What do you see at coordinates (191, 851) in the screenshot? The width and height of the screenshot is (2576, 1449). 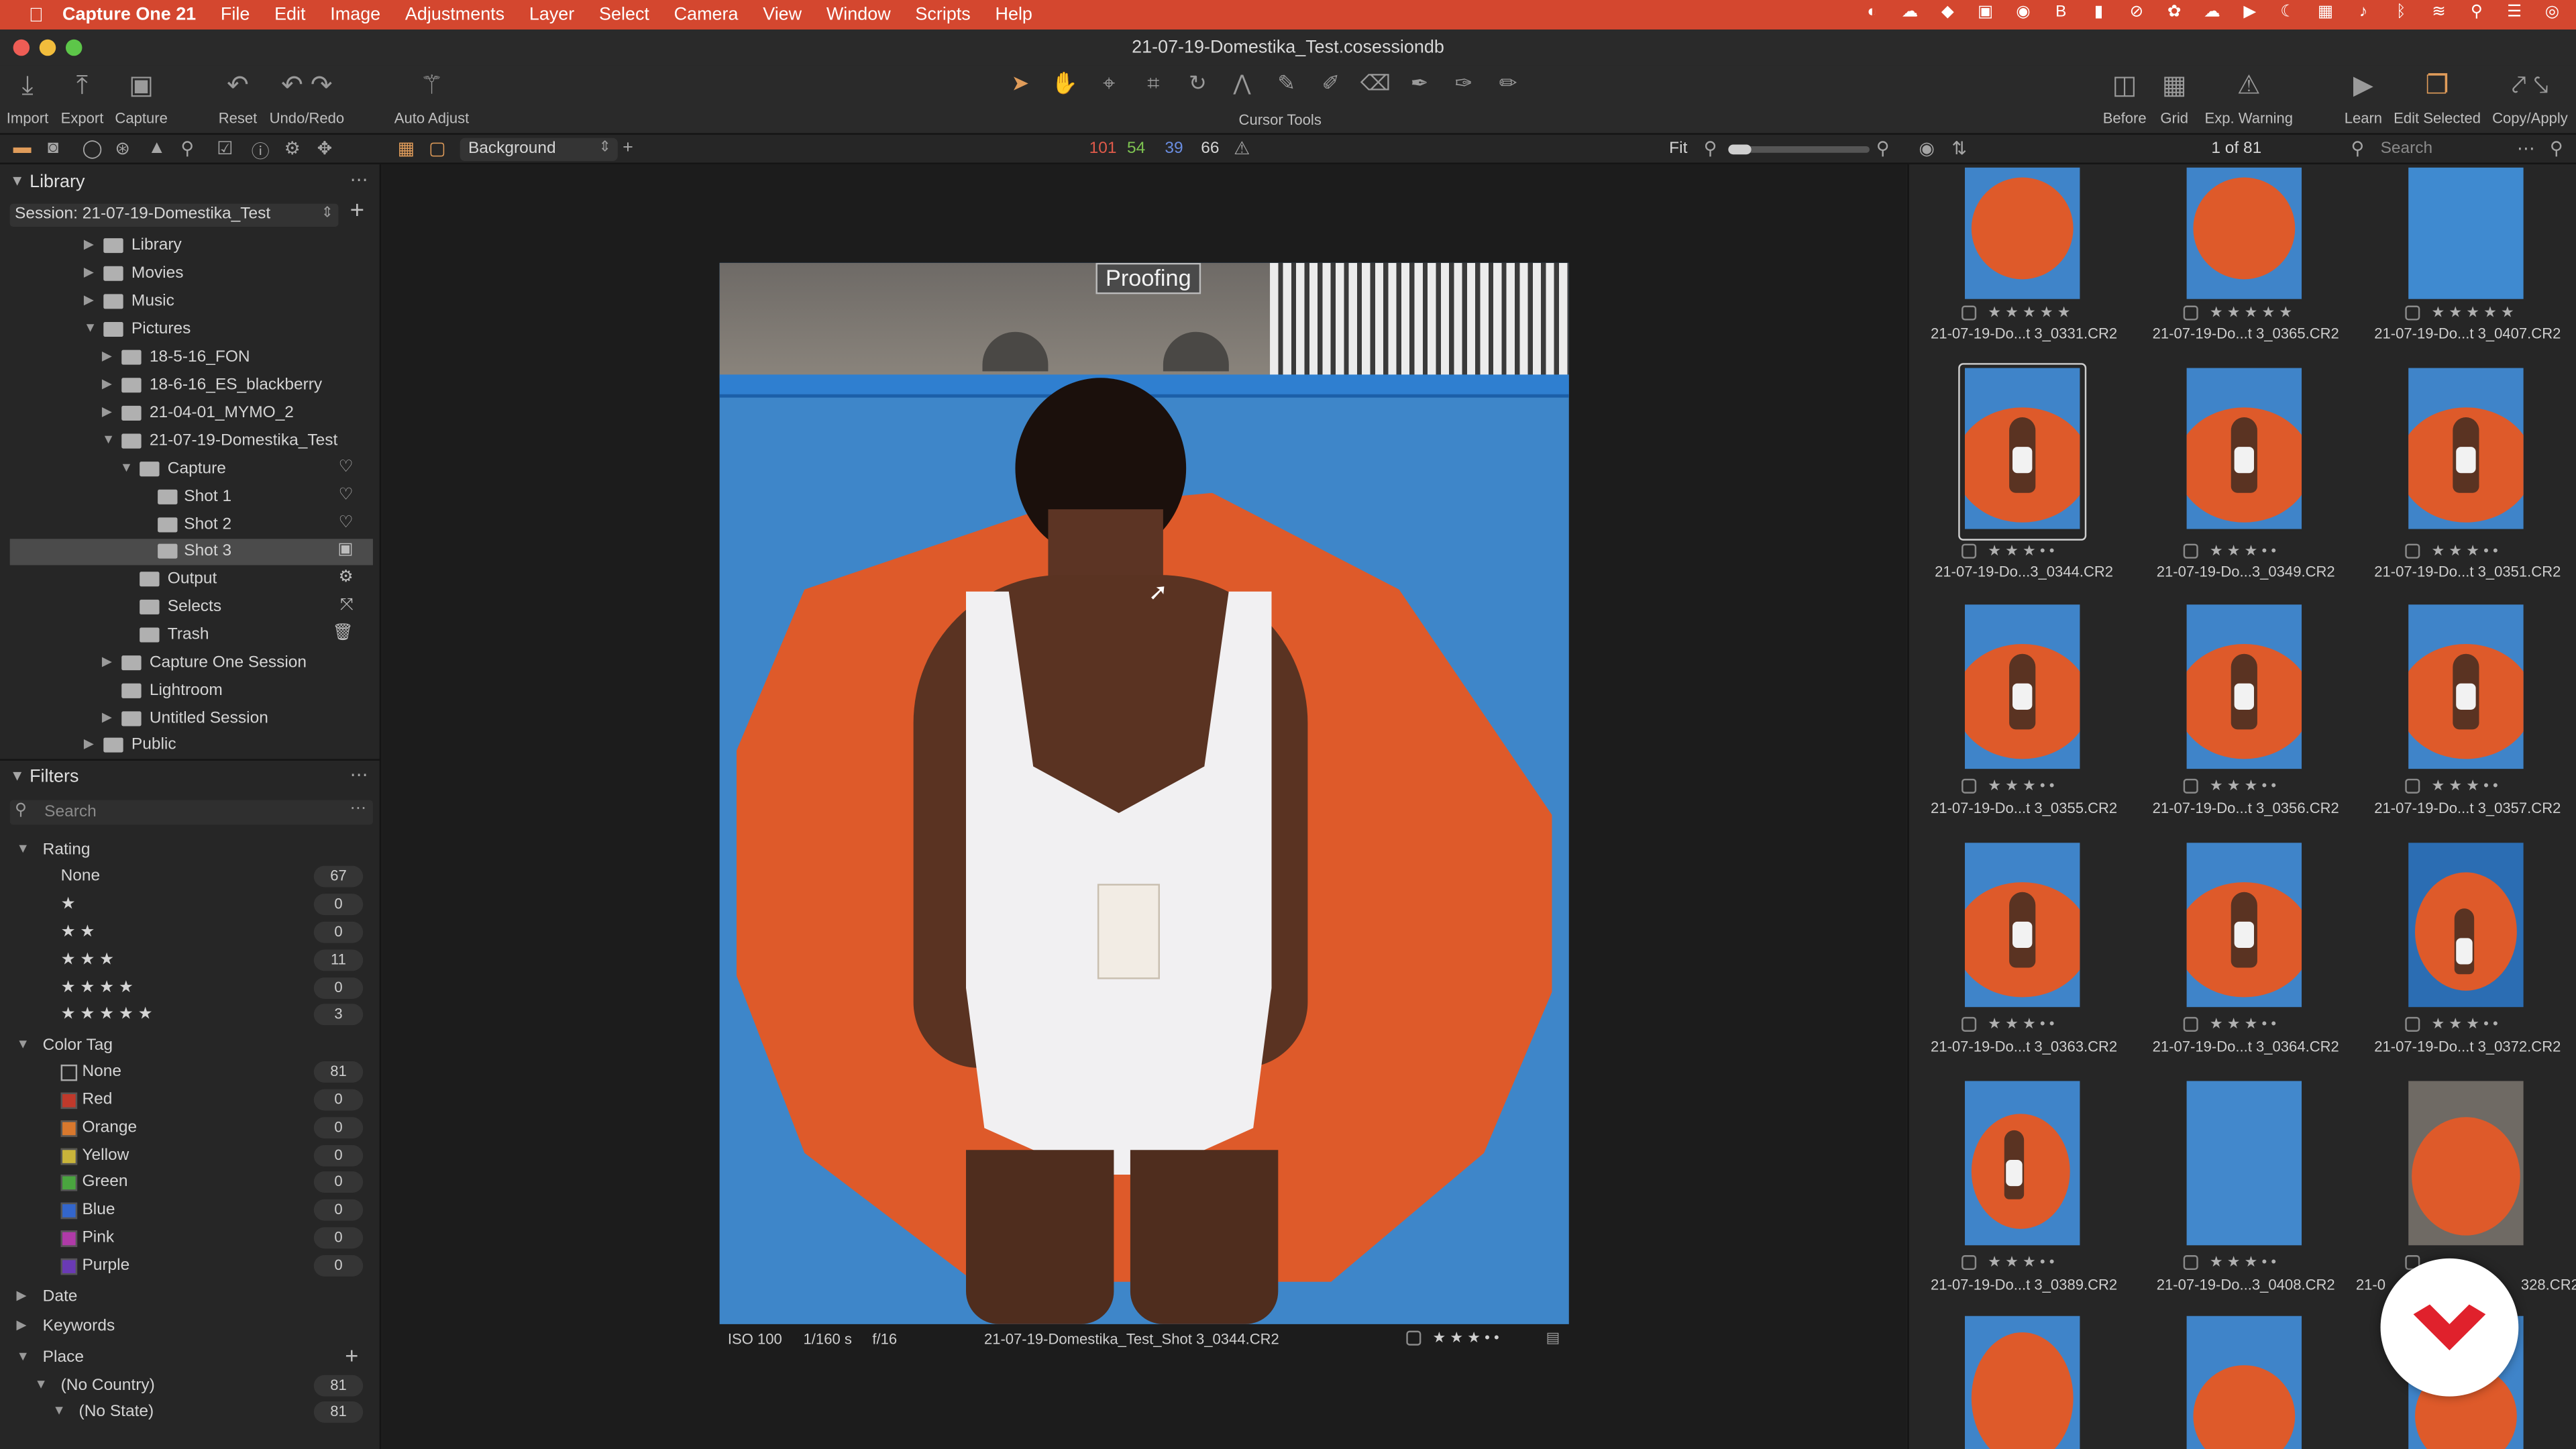 I see `rating-group-header: ▼ Rating` at bounding box center [191, 851].